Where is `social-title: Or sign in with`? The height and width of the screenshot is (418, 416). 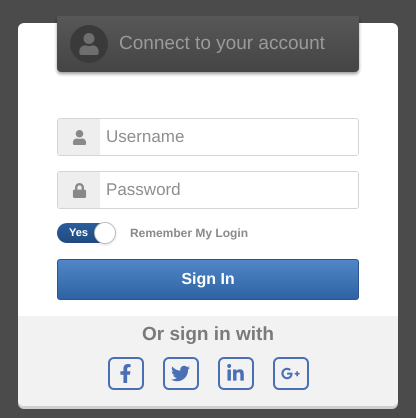
social-title: Or sign in with is located at coordinates (208, 335).